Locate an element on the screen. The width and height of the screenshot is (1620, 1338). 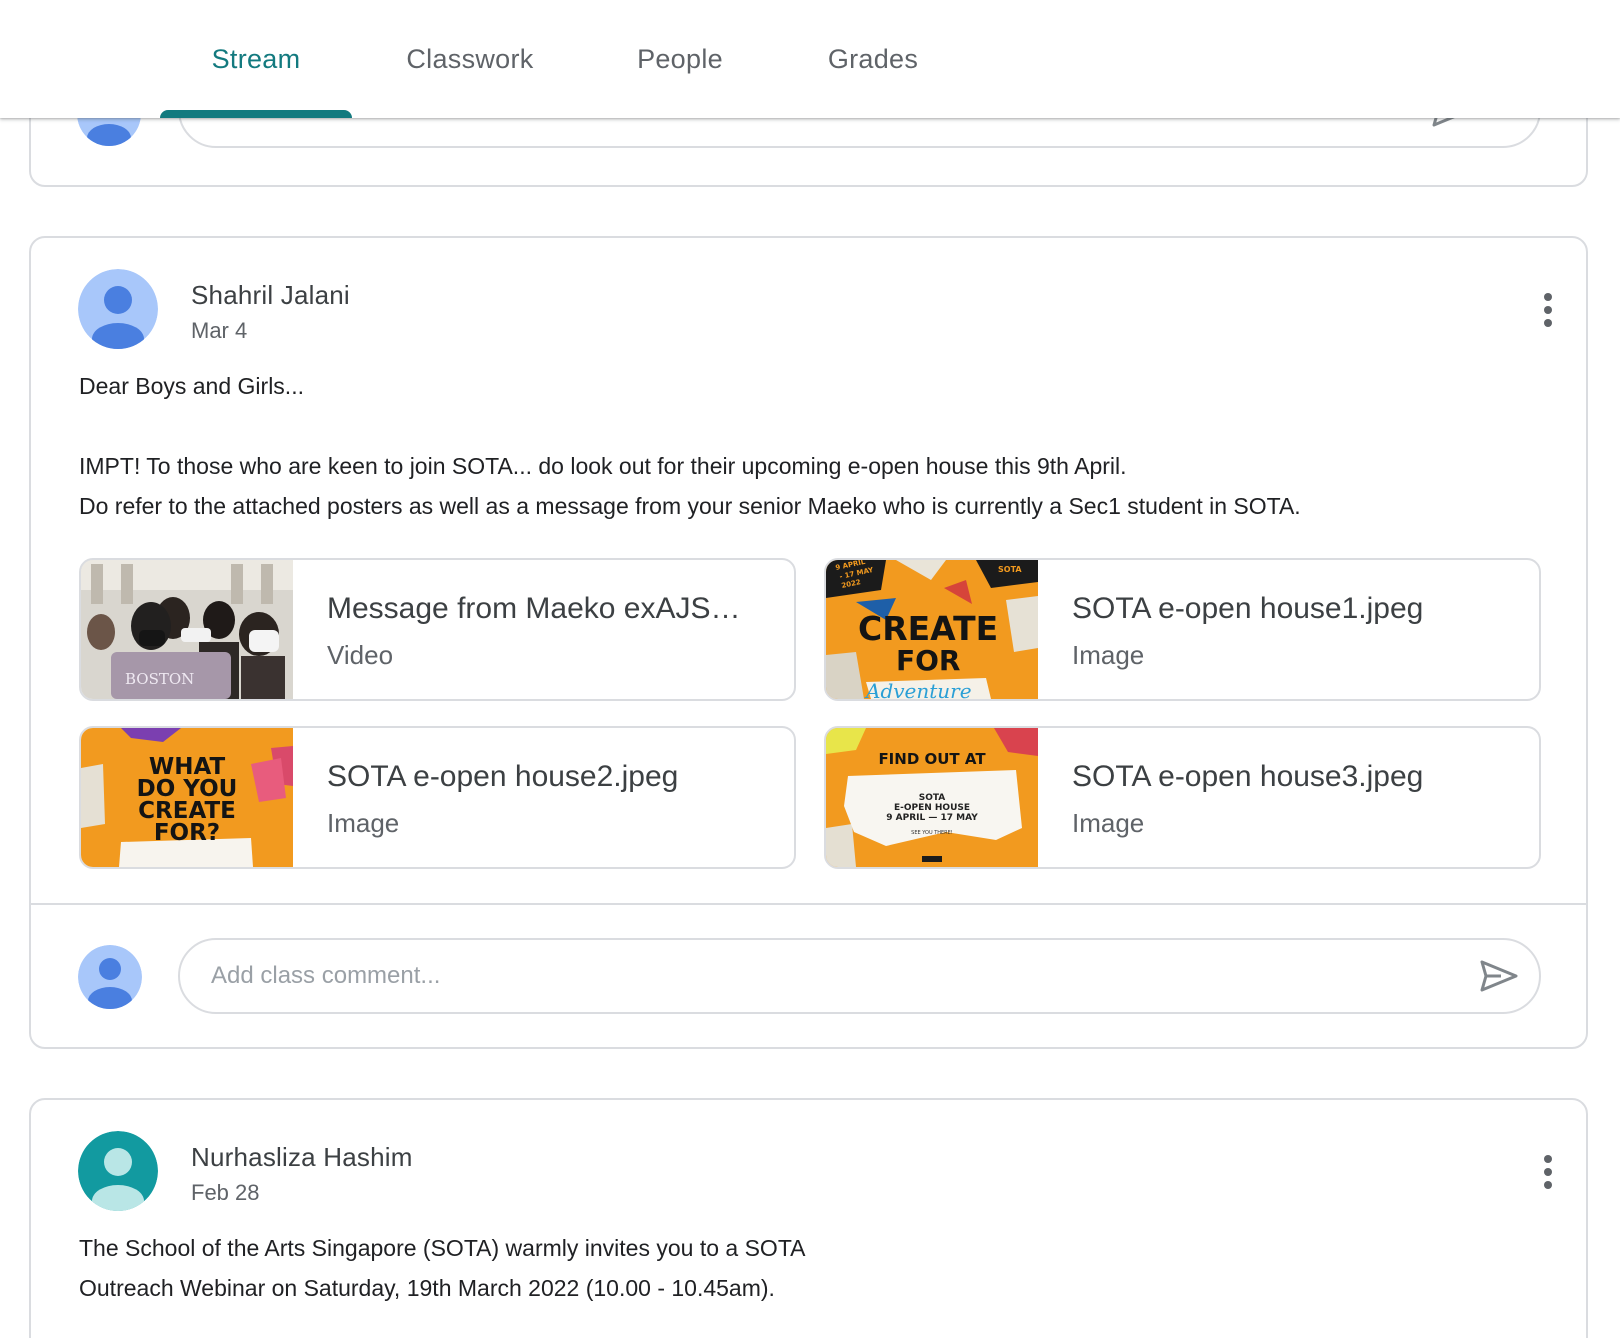
attachment-type: Video is located at coordinates (360, 655).